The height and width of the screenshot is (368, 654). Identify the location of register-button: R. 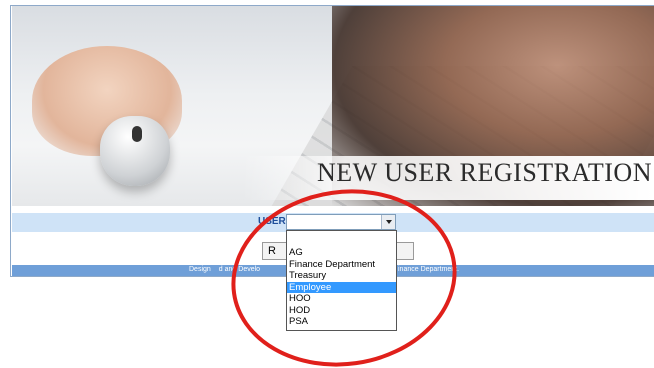
(275, 251).